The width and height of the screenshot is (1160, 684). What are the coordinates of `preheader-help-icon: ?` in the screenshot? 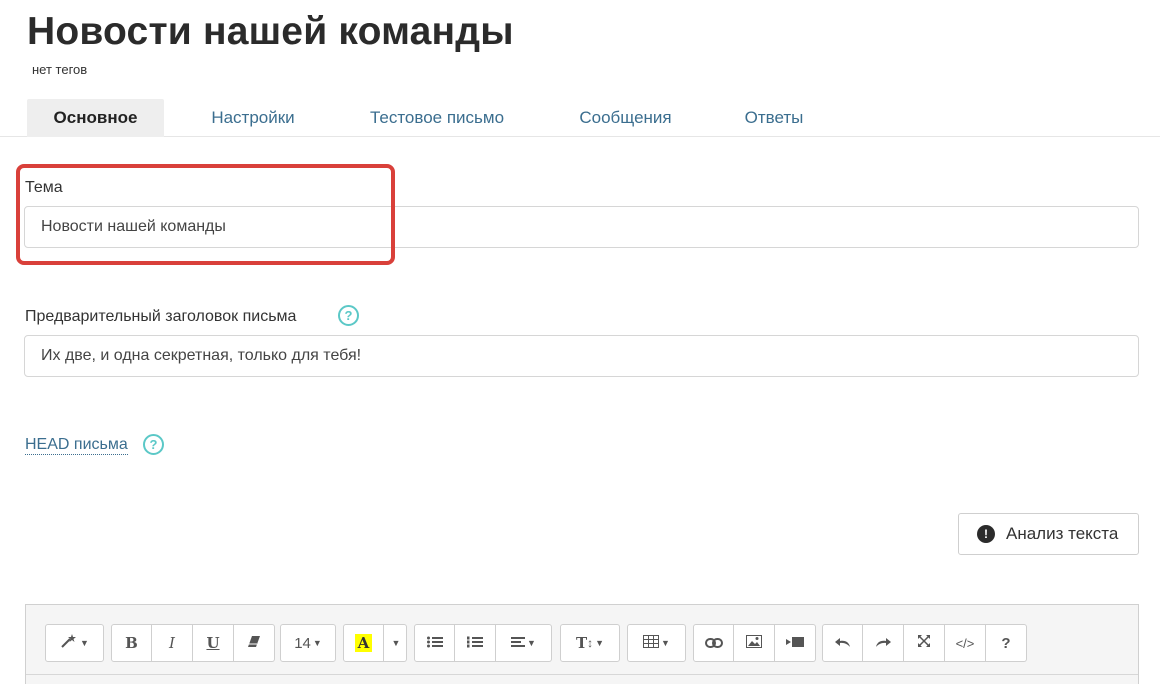 It's located at (348, 315).